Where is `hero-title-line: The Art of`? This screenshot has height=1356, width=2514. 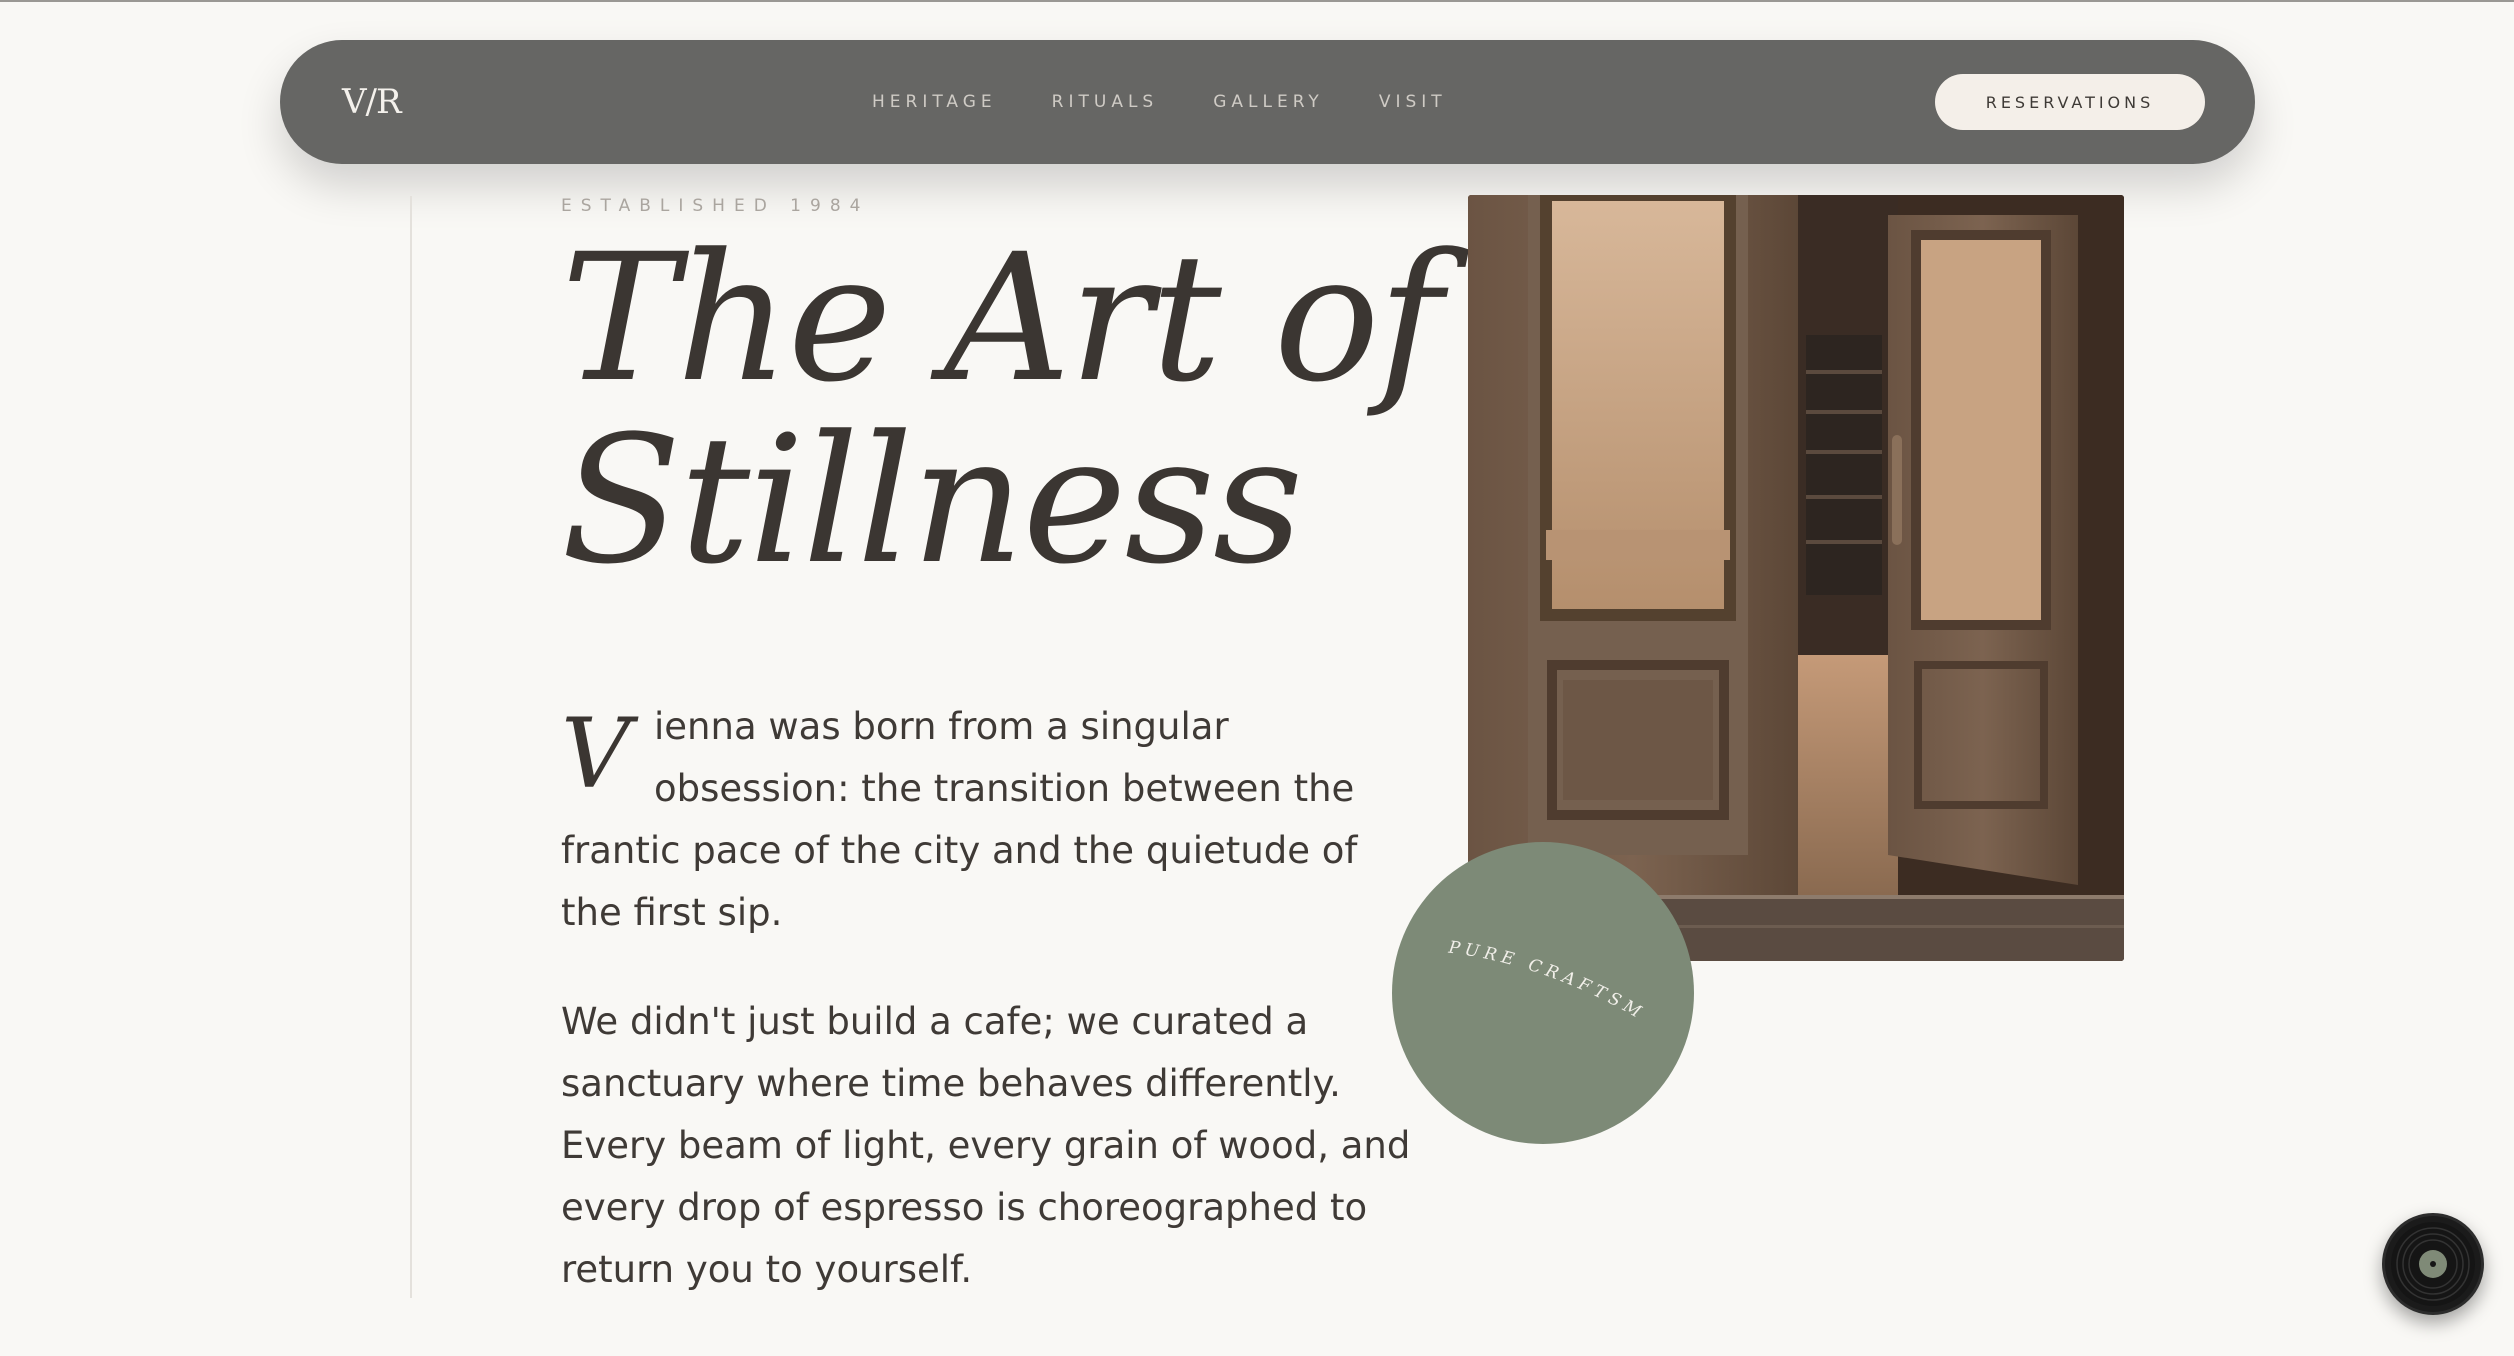
hero-title-line: The Art of is located at coordinates (1002, 318).